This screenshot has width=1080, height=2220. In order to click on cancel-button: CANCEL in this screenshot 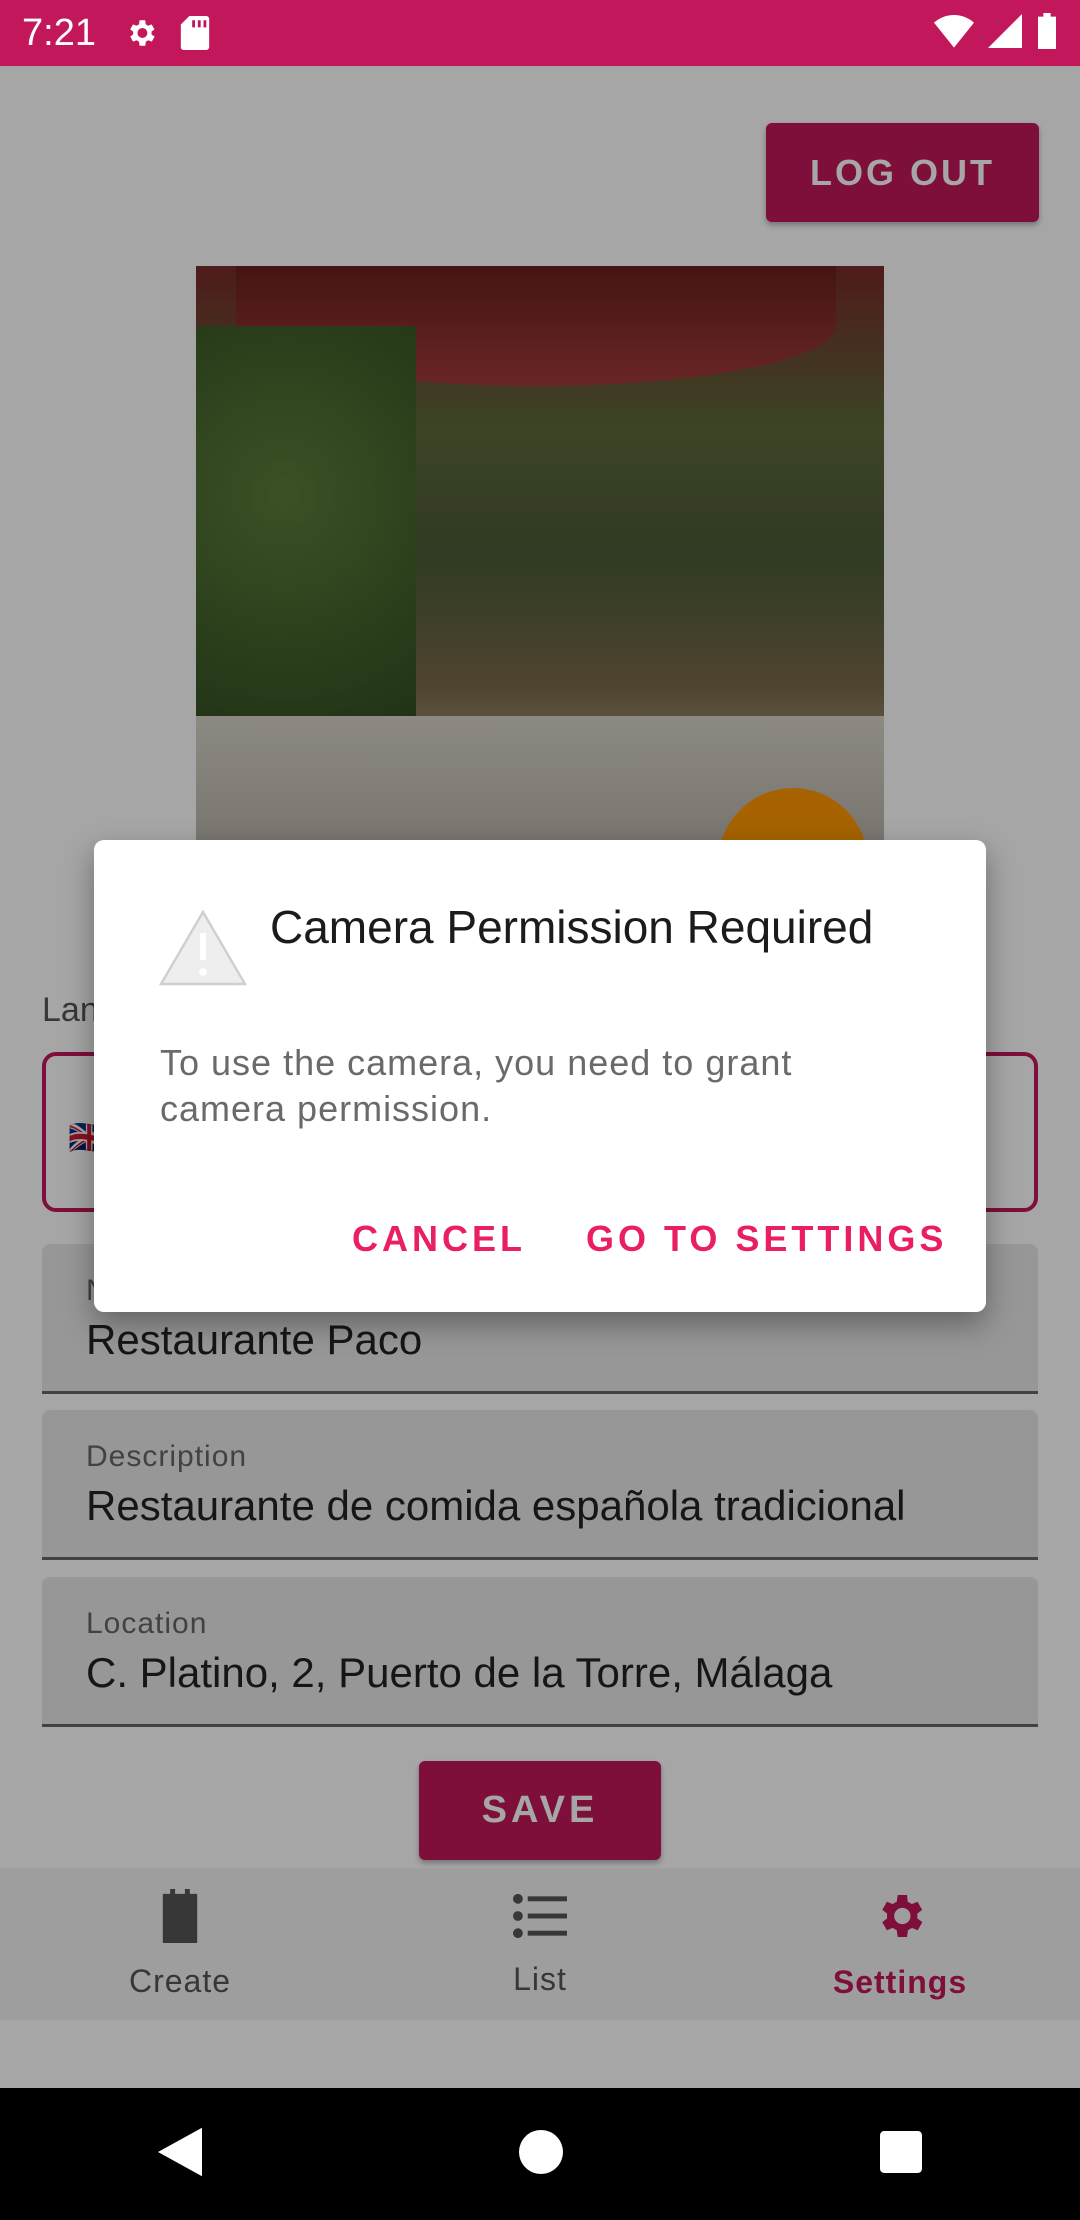, I will do `click(439, 1239)`.